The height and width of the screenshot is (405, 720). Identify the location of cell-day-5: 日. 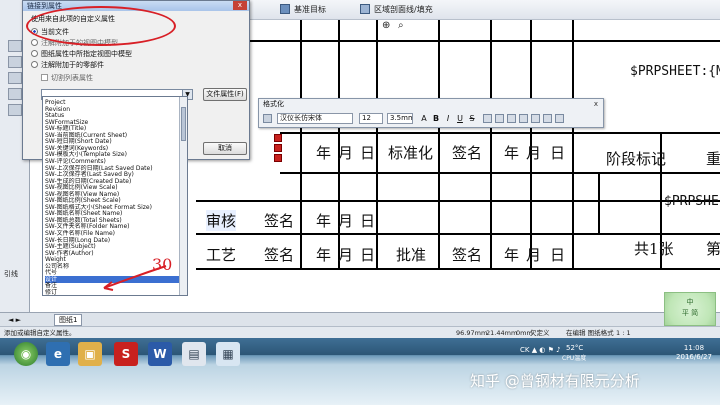
(558, 255).